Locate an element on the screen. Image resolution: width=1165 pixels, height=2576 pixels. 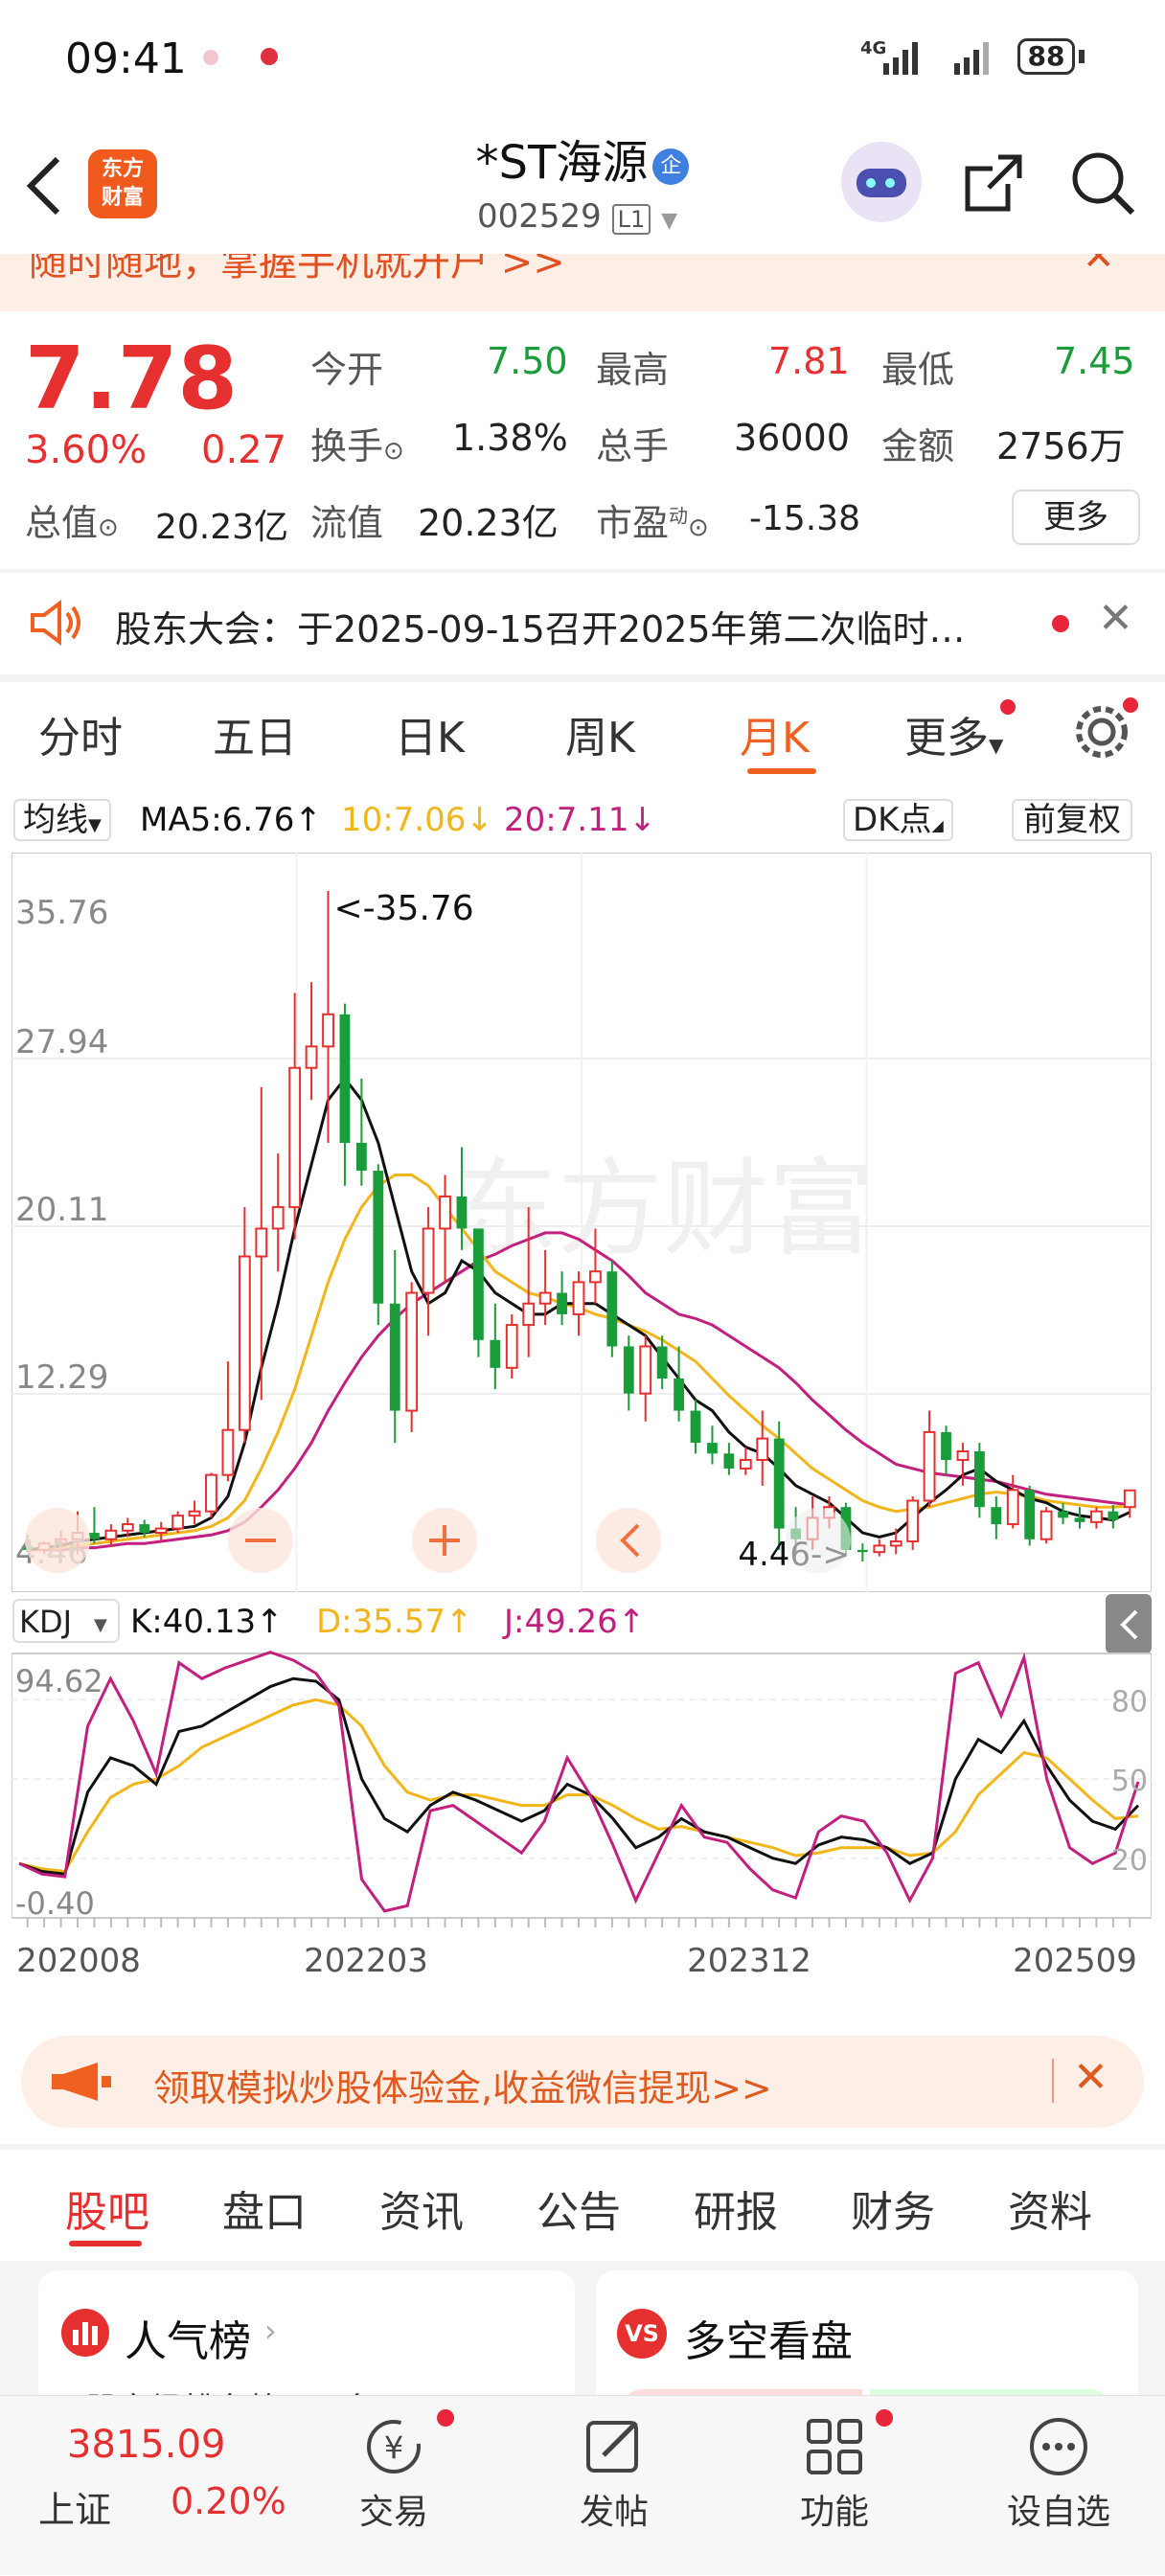
app-notification-icon is located at coordinates (270, 57).